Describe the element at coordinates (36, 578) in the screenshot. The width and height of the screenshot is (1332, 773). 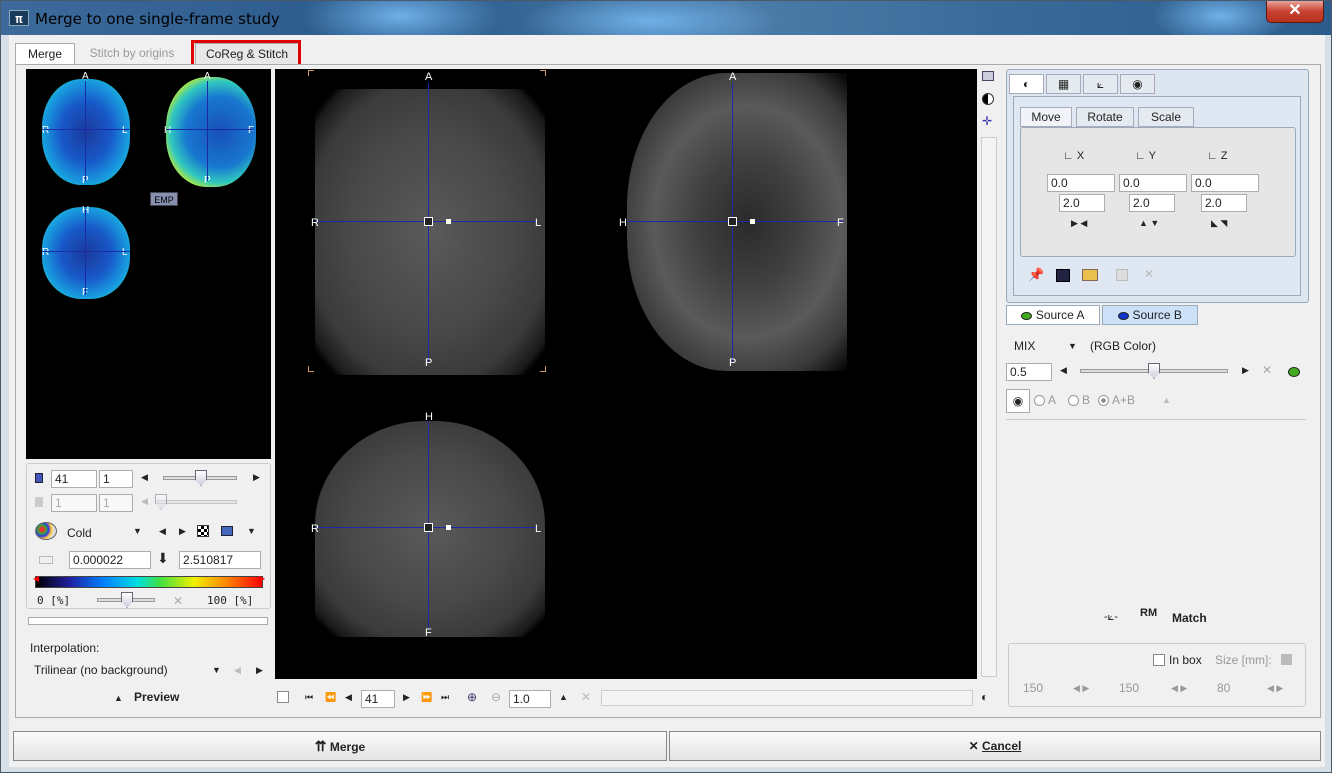
I see `colorbar-min-marker: ◀` at that location.